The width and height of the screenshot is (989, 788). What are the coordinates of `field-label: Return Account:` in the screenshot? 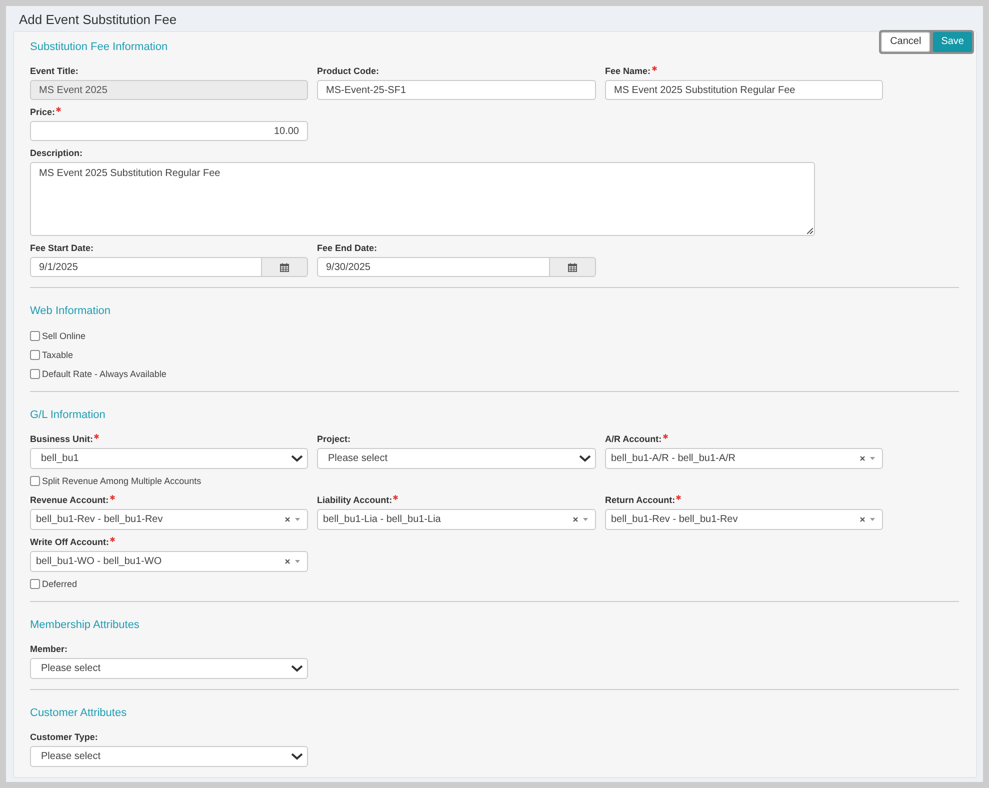 It's located at (640, 500).